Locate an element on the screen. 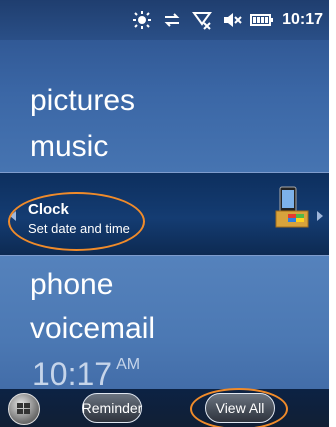 Image resolution: width=336 pixels, height=427 pixels. volume-off-icon is located at coordinates (232, 20).